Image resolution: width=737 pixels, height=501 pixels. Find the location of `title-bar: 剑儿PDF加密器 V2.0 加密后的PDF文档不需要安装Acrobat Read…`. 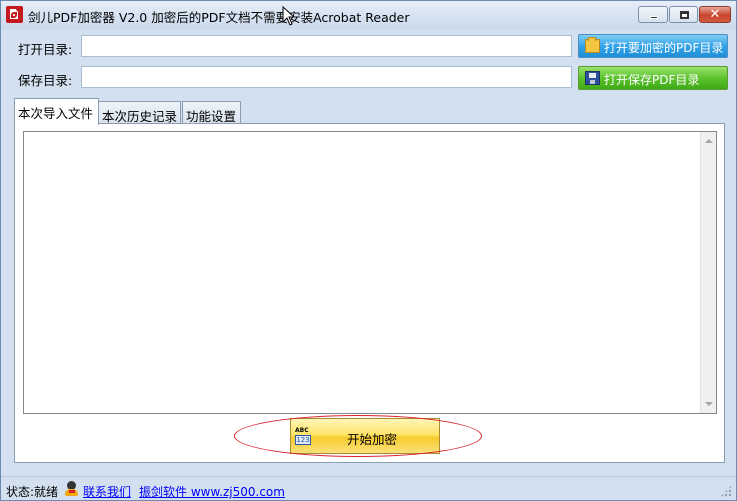

title-bar: 剑儿PDF加密器 V2.0 加密后的PDF文档不需要安装Acrobat Read… is located at coordinates (368, 15).